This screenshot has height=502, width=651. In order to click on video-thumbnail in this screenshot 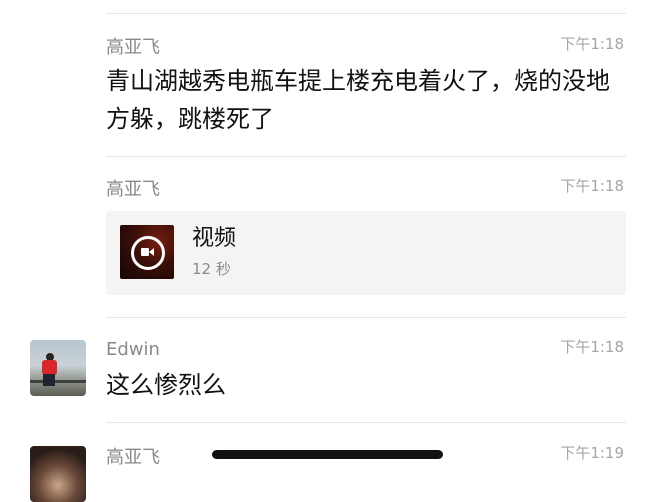, I will do `click(147, 252)`.